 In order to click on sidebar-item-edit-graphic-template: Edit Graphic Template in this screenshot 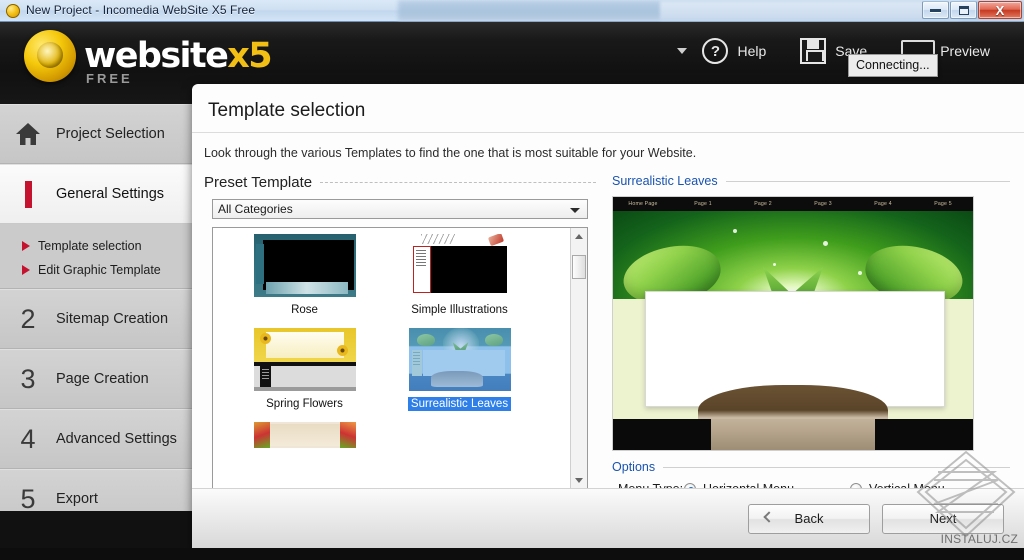, I will do `click(96, 270)`.